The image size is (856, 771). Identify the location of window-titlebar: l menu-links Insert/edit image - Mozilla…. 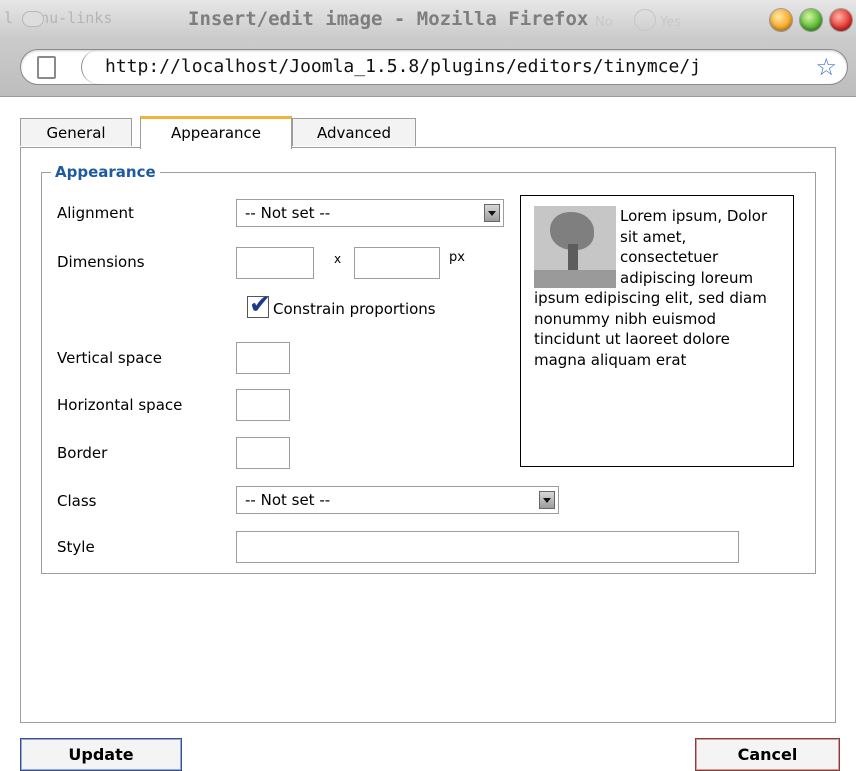
(428, 20).